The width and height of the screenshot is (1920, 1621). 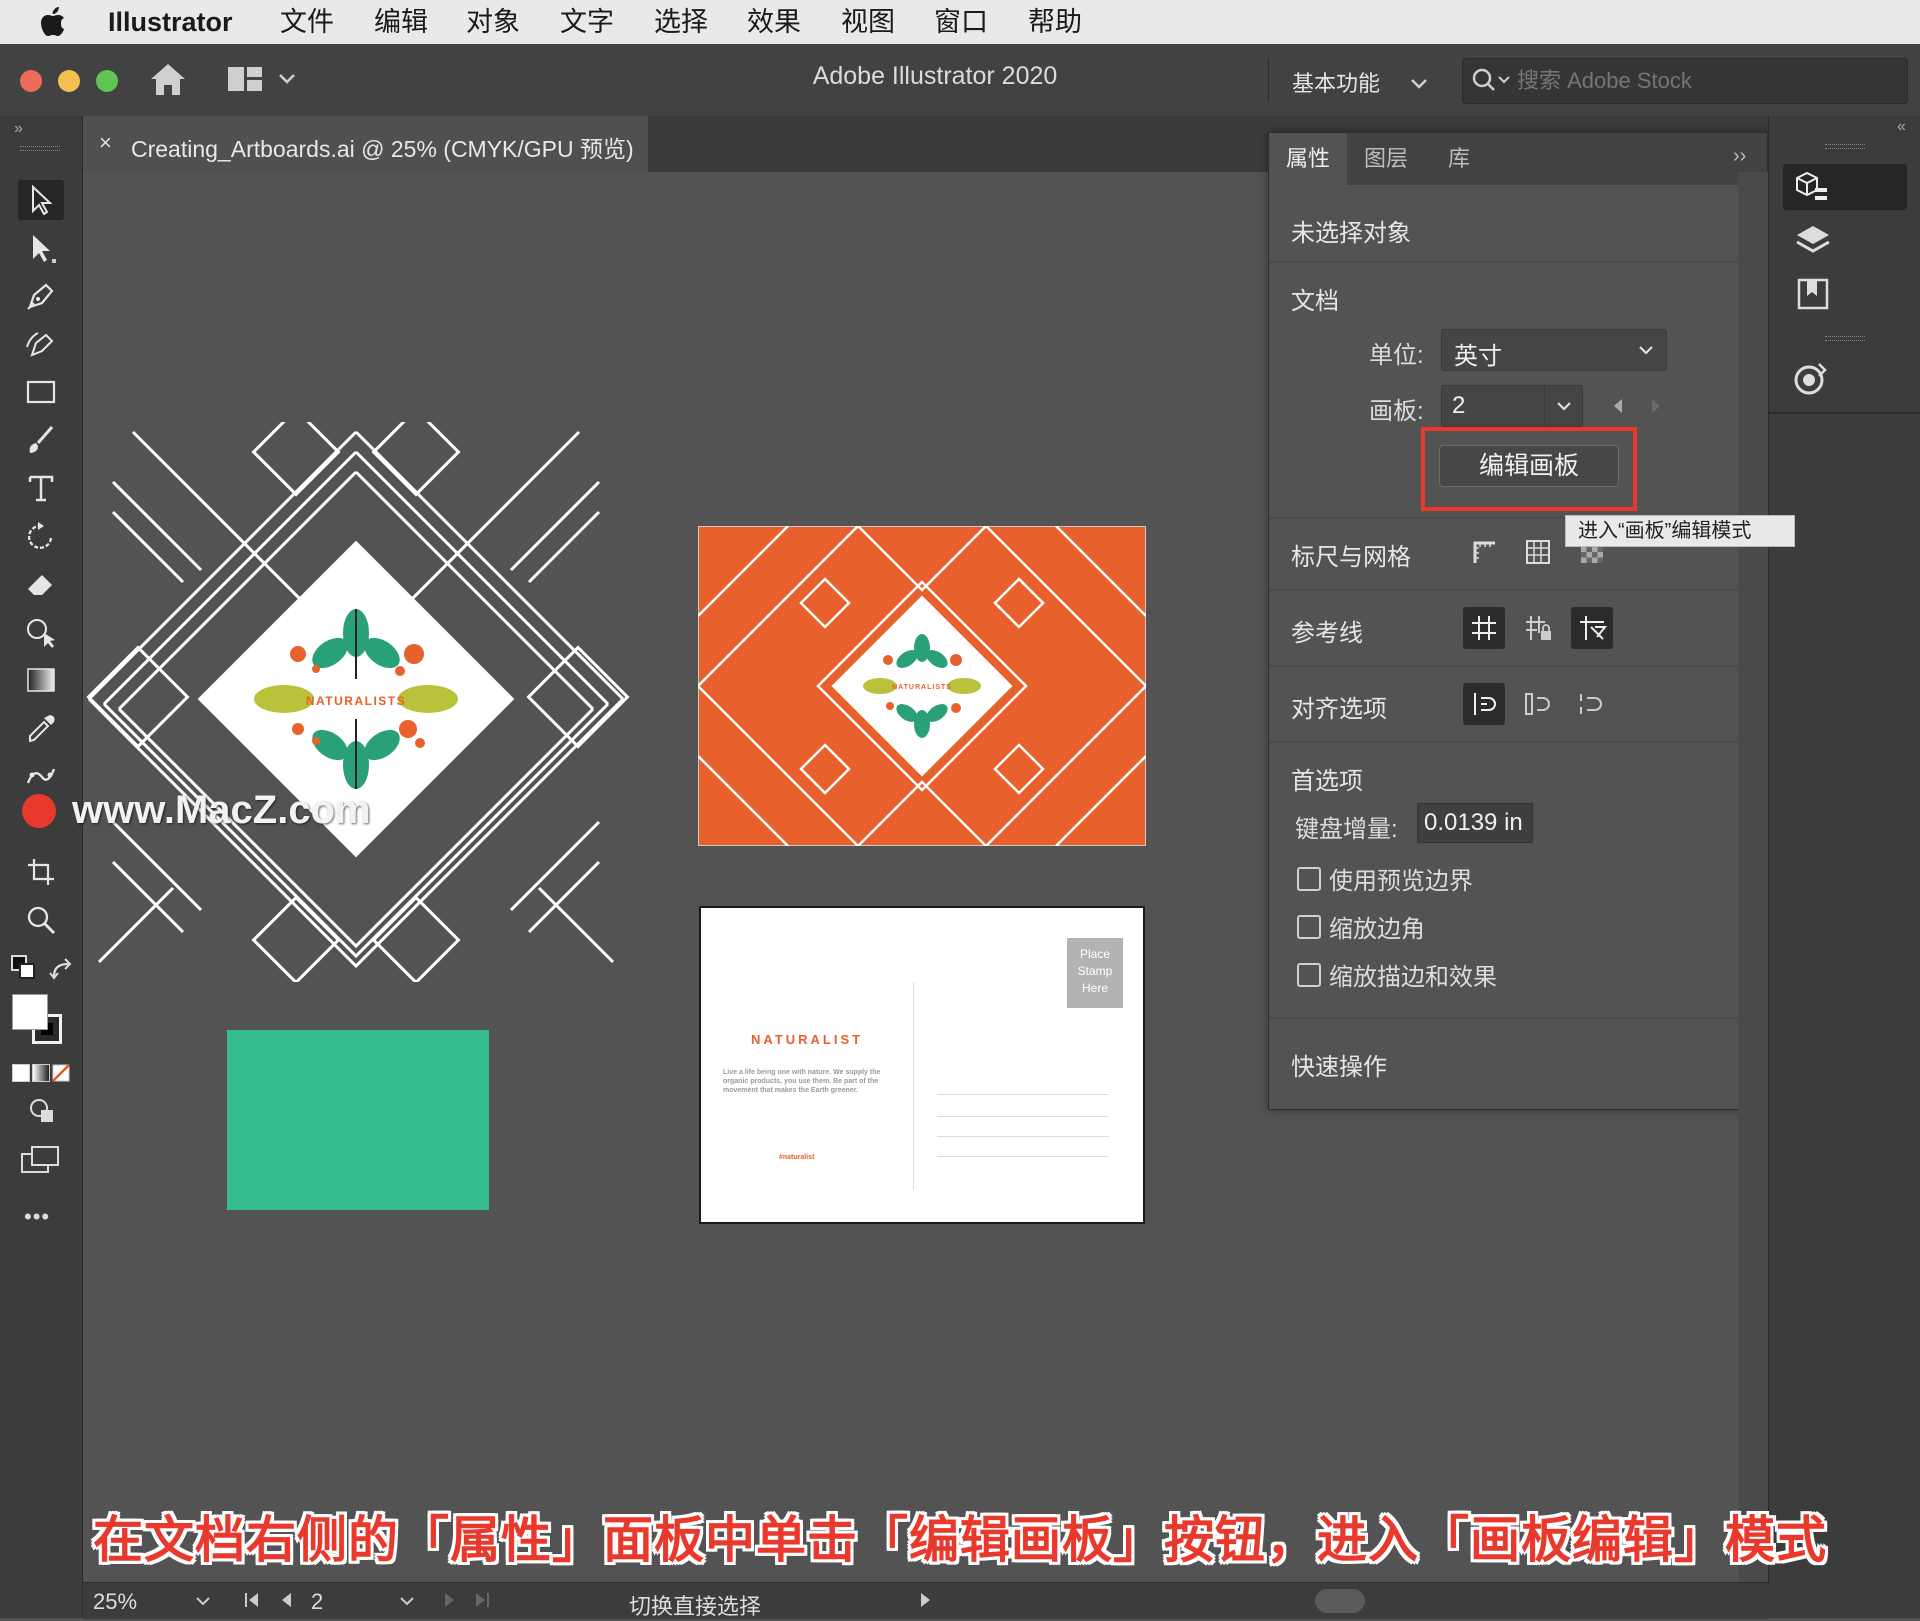 What do you see at coordinates (40, 1160) in the screenshot?
I see `screen-mode-icon` at bounding box center [40, 1160].